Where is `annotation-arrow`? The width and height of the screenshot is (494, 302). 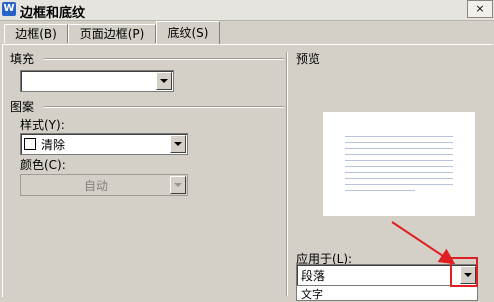
annotation-arrow is located at coordinates (423, 243).